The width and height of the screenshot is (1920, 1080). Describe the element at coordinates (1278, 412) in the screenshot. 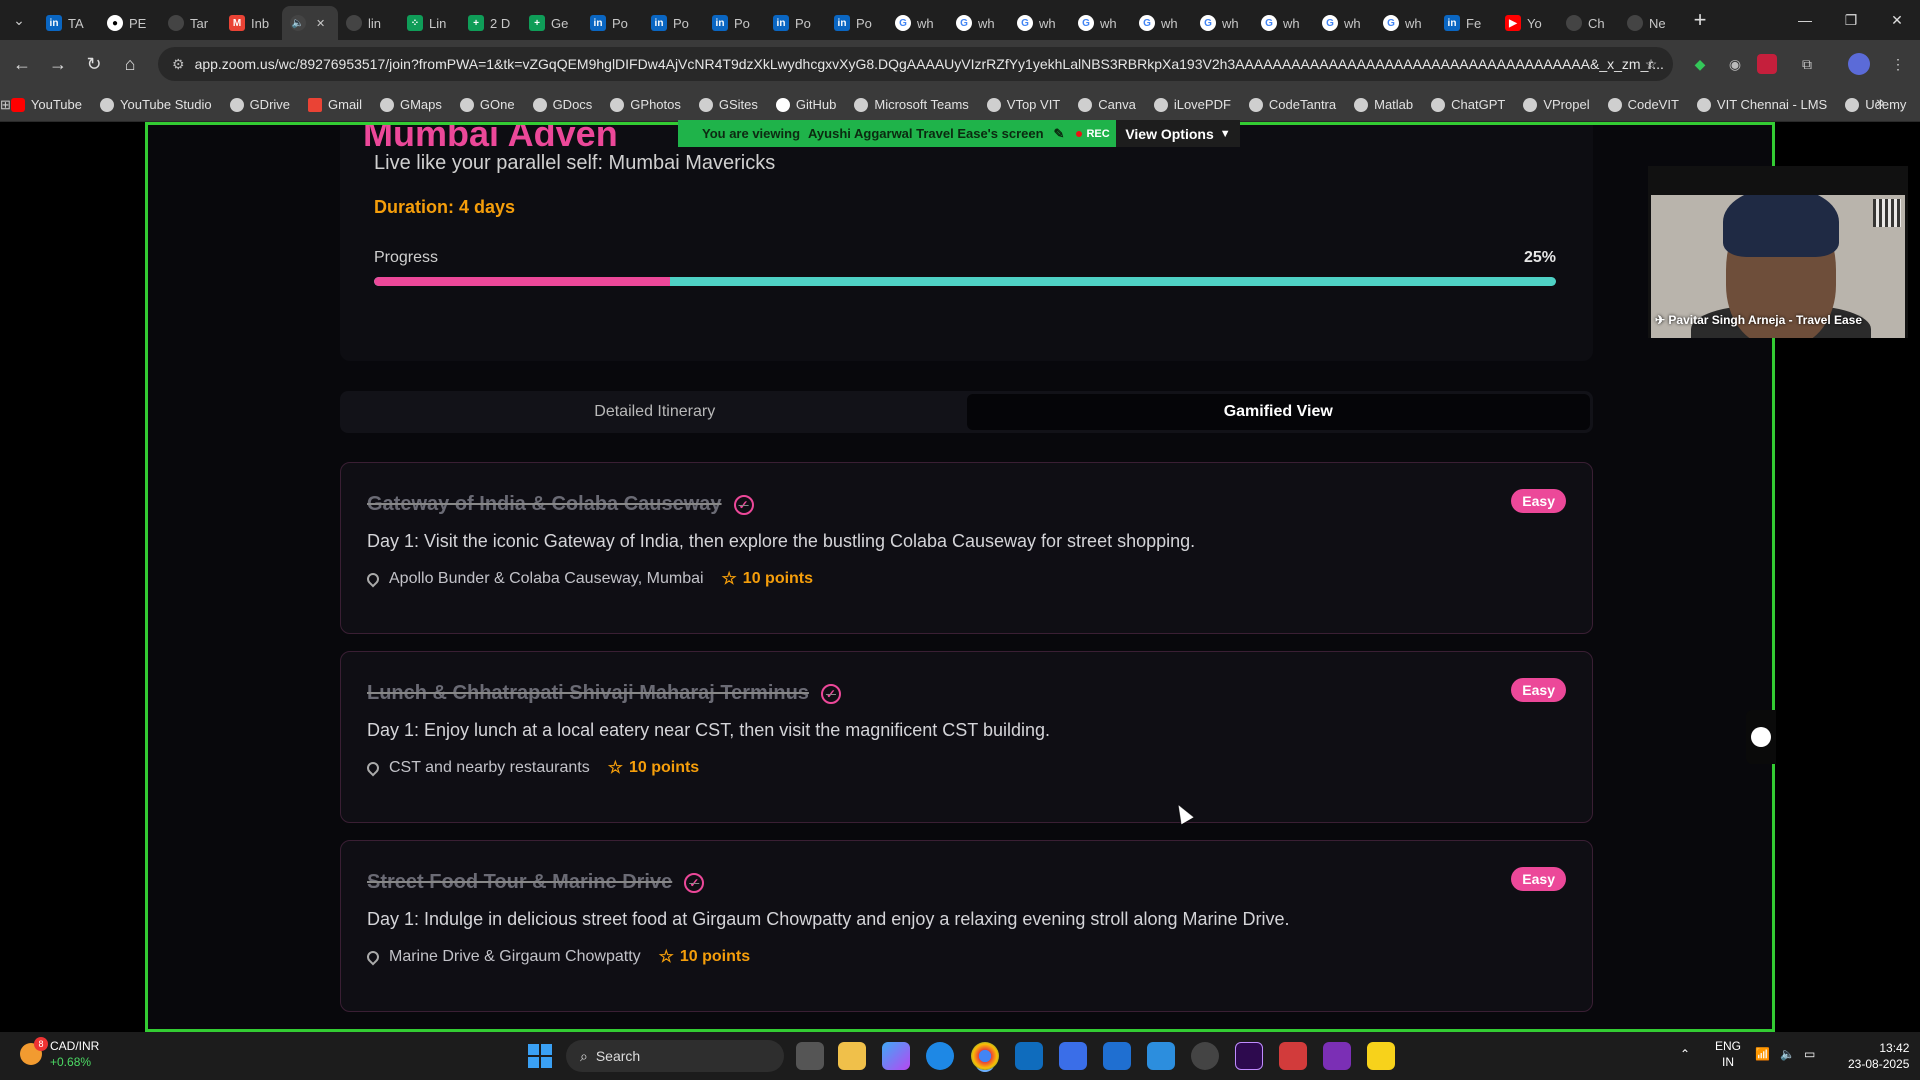

I see `tab-gamified-view: Gamified View` at that location.